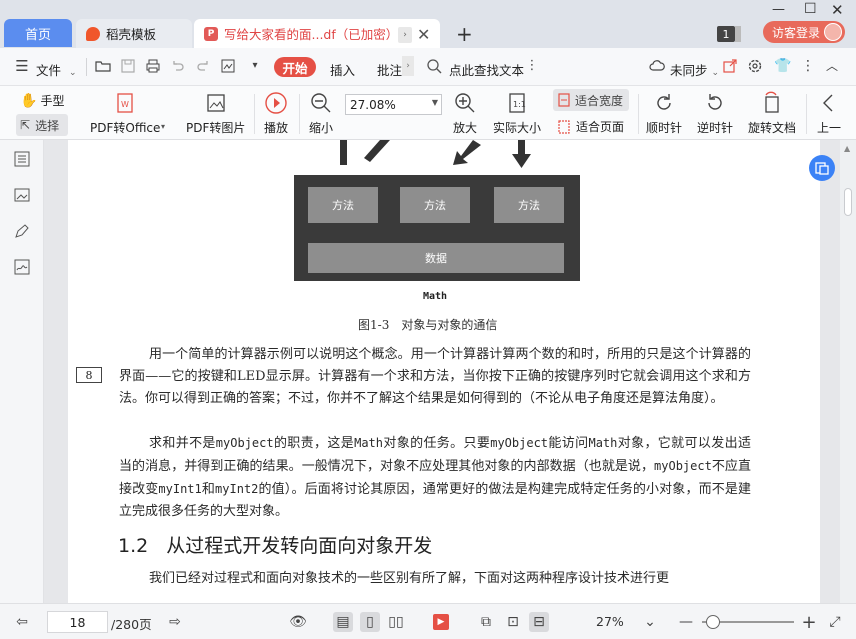 This screenshot has width=856, height=639. What do you see at coordinates (49, 70) in the screenshot?
I see `menu-file-label: 文件` at bounding box center [49, 70].